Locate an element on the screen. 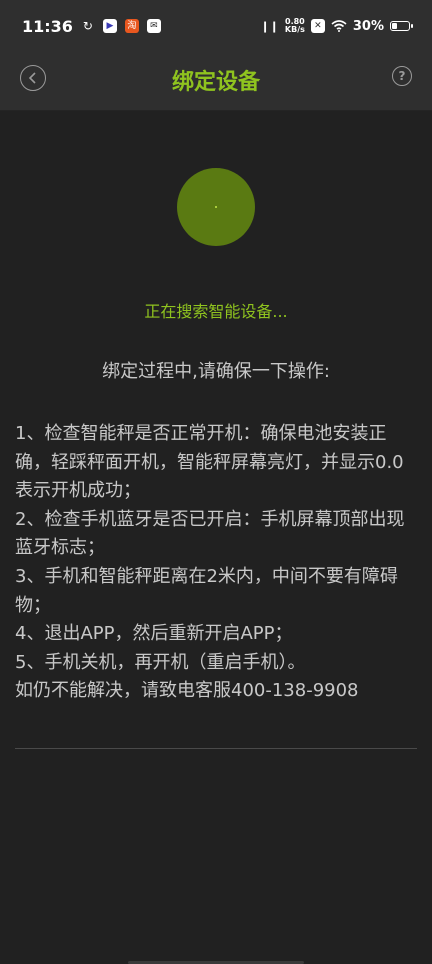 This screenshot has width=432, height=964. instruction-step-4: 4、退出APP，然后重新开启APP； is located at coordinates (154, 634).